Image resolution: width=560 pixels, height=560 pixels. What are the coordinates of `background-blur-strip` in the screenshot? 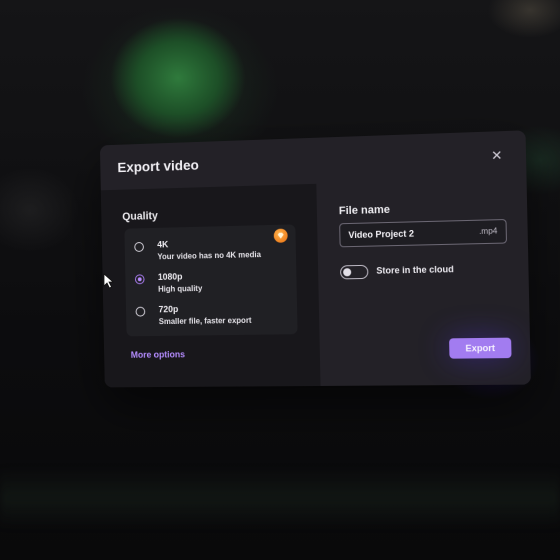 It's located at (280, 498).